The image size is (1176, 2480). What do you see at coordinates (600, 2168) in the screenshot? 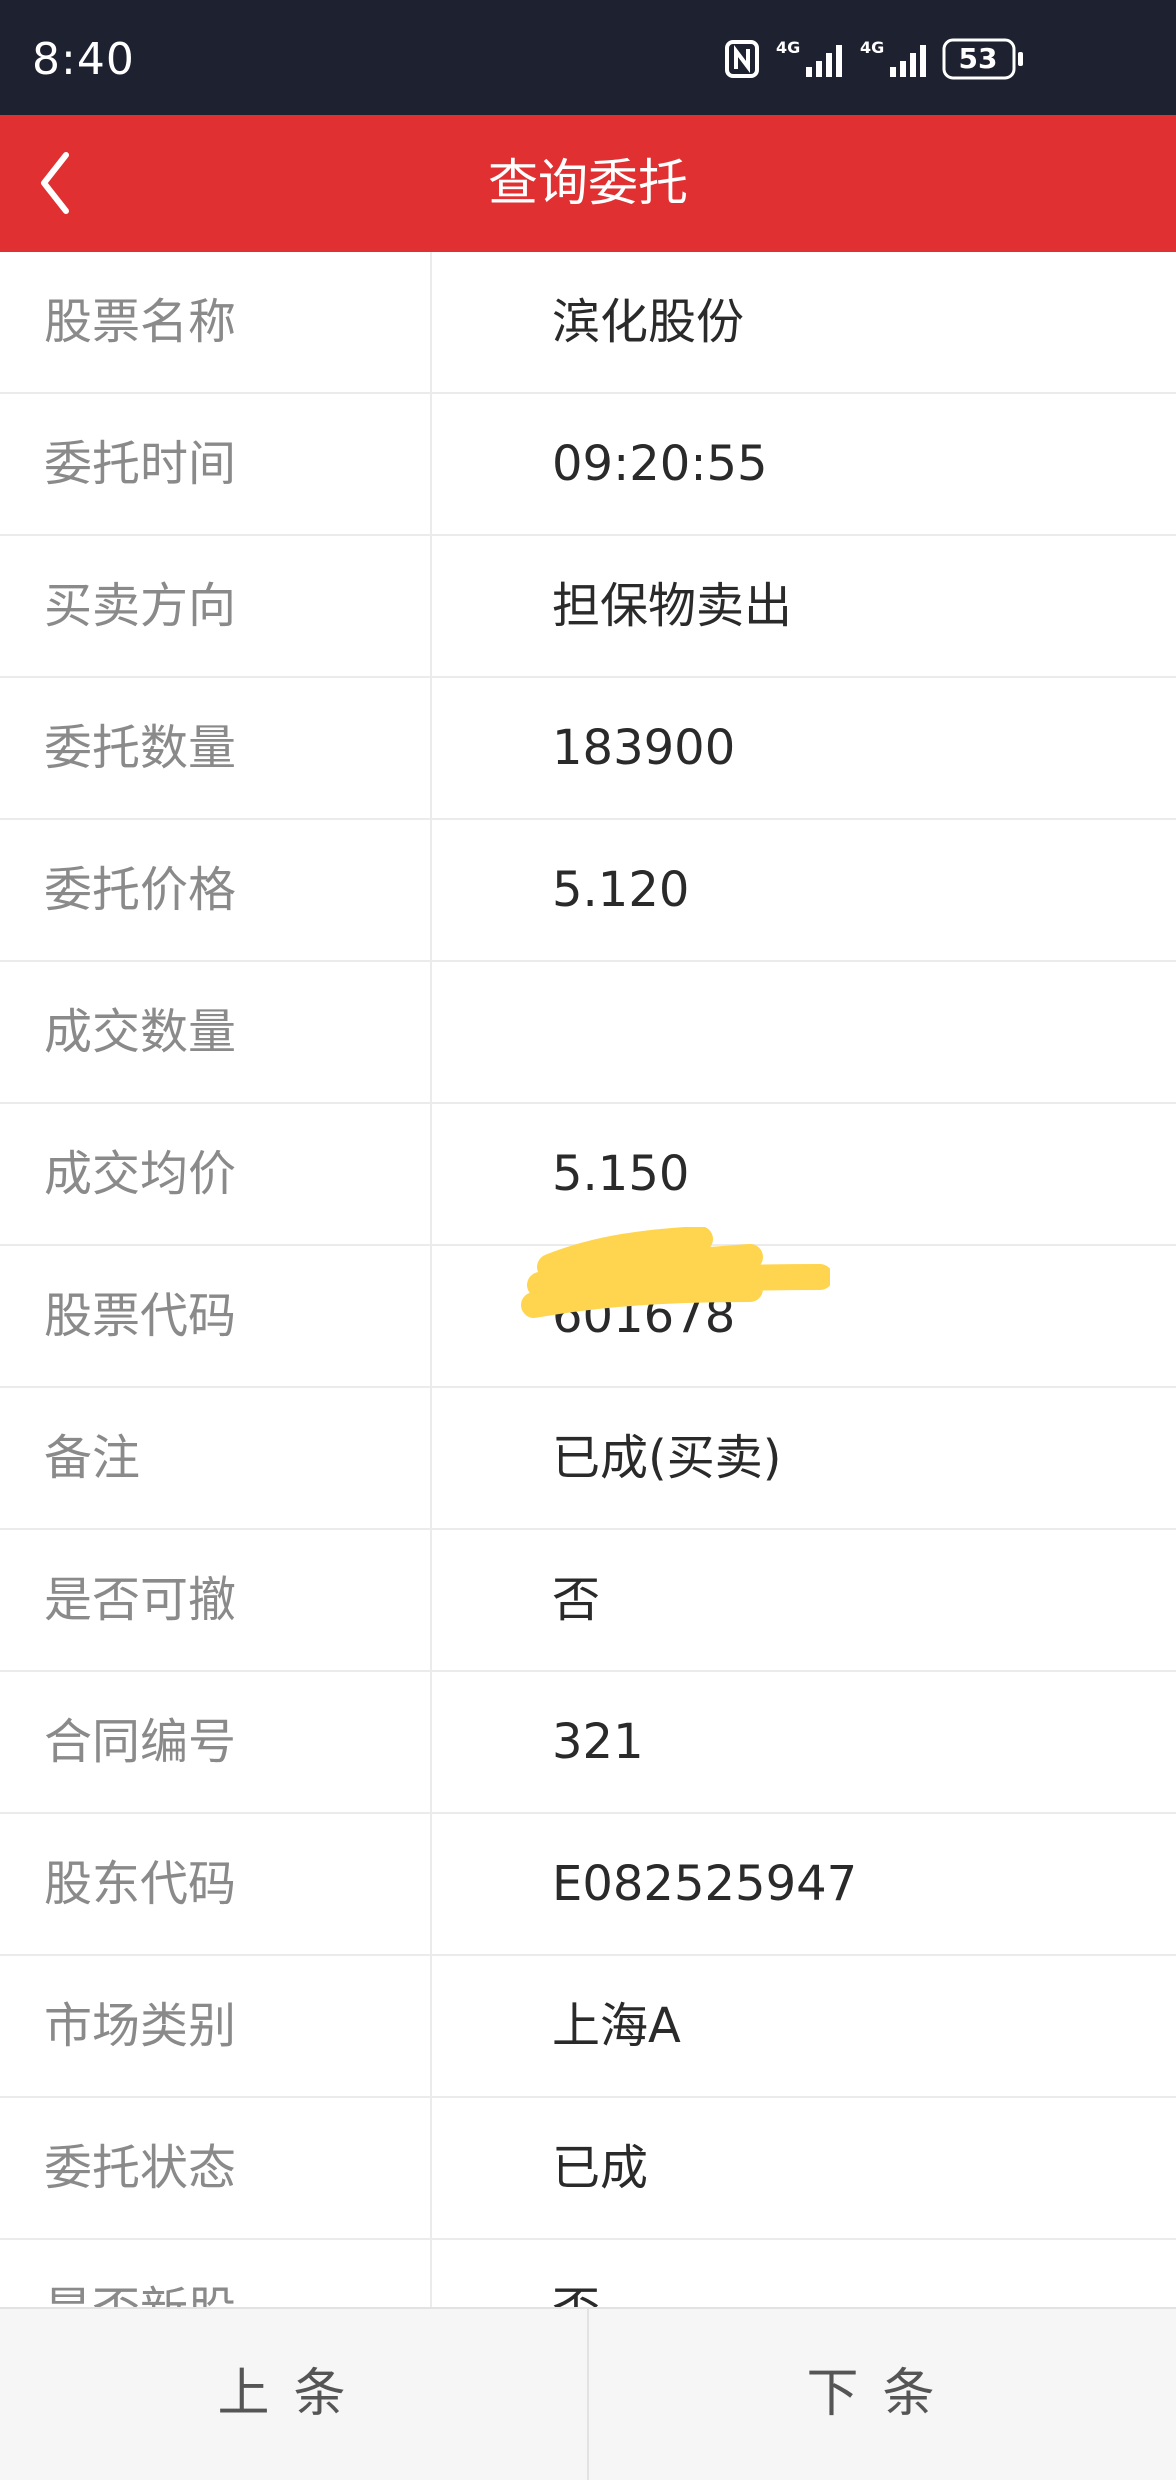
I see `row-value: 已成` at bounding box center [600, 2168].